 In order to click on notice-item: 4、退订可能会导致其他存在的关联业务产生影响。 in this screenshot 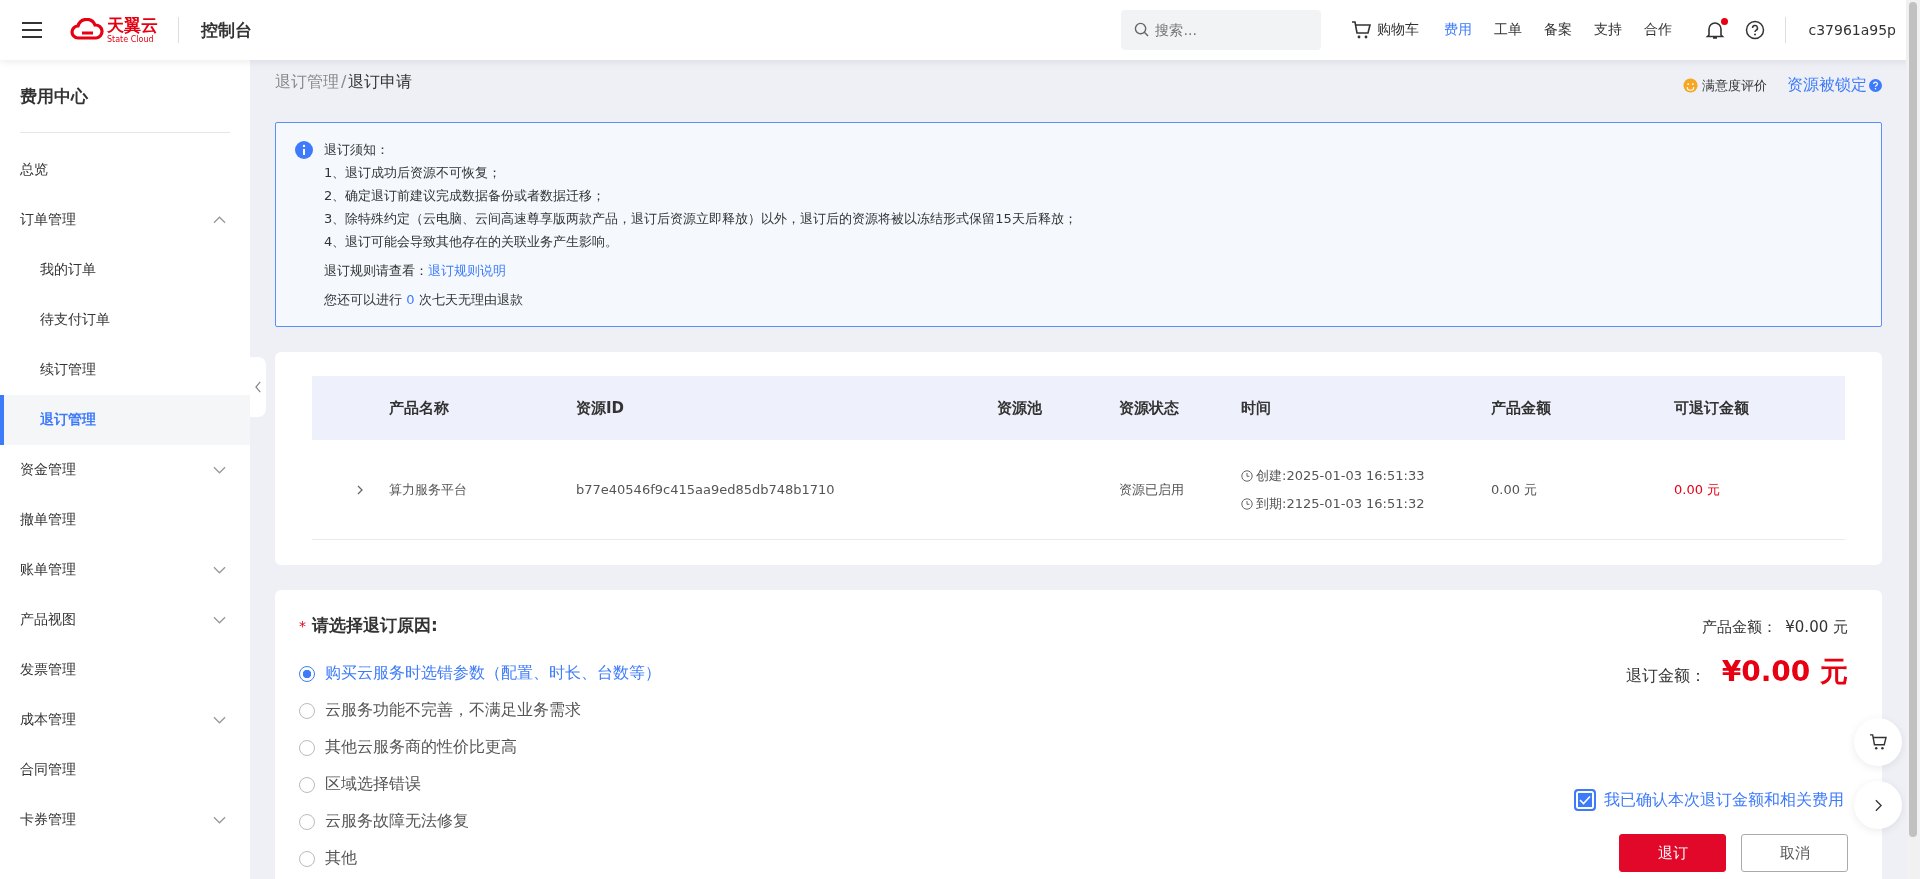, I will do `click(472, 242)`.